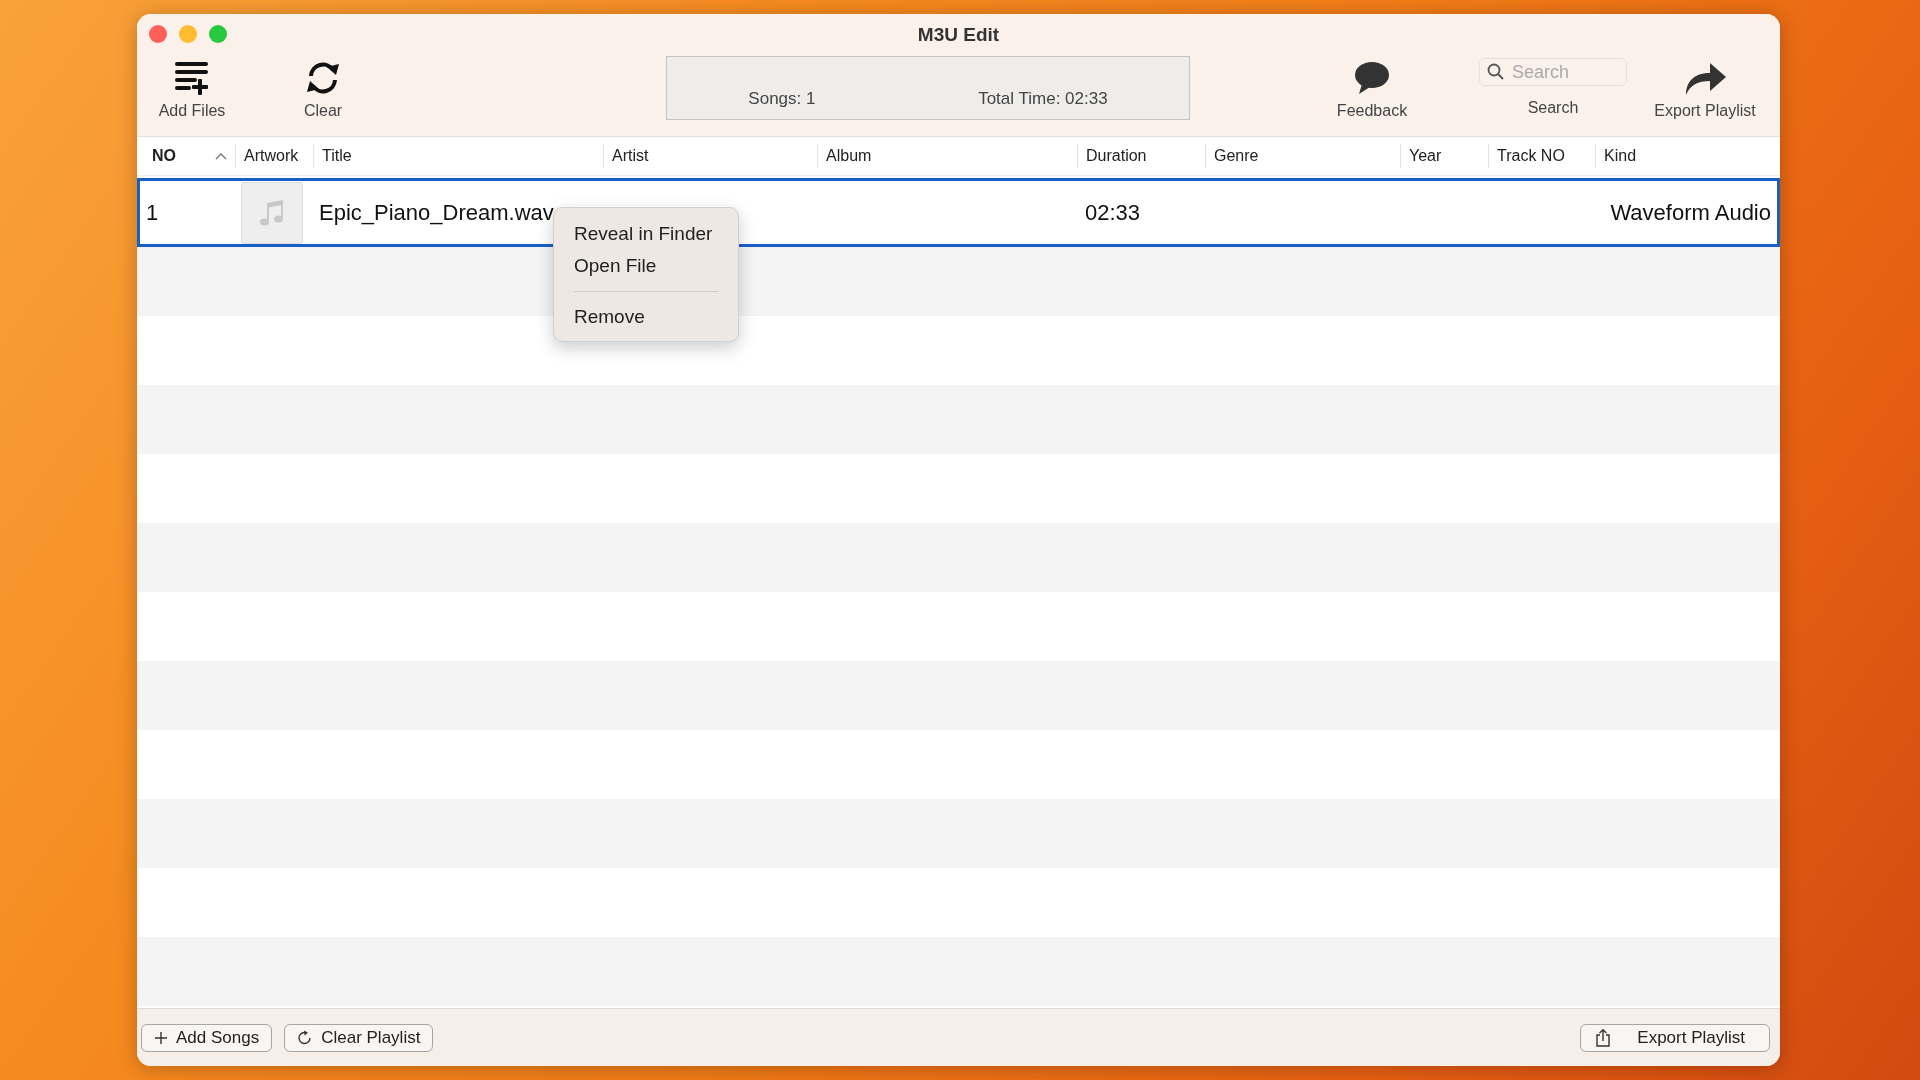 This screenshot has width=1920, height=1080. I want to click on window-title: M3U Edit, so click(958, 35).